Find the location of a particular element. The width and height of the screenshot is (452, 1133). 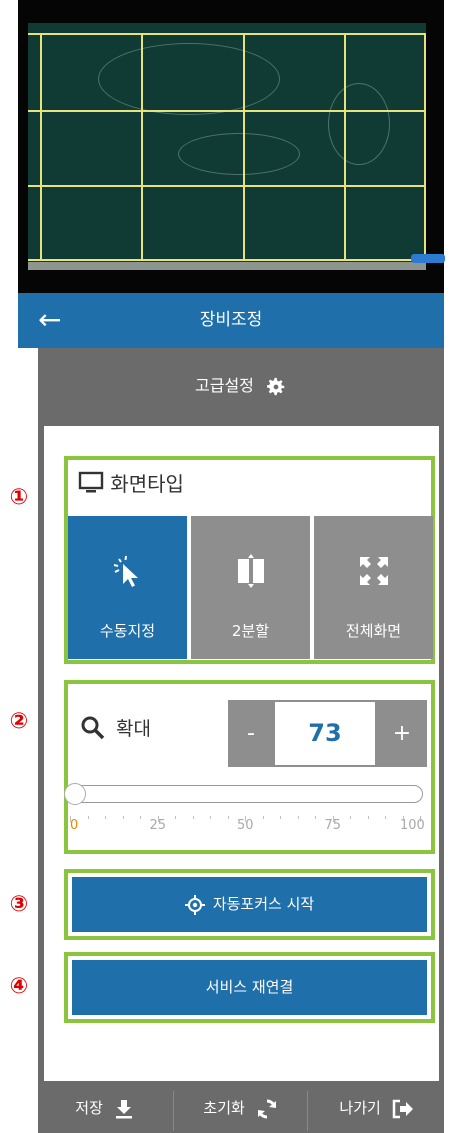

zoom-slider-thumb is located at coordinates (75, 794).